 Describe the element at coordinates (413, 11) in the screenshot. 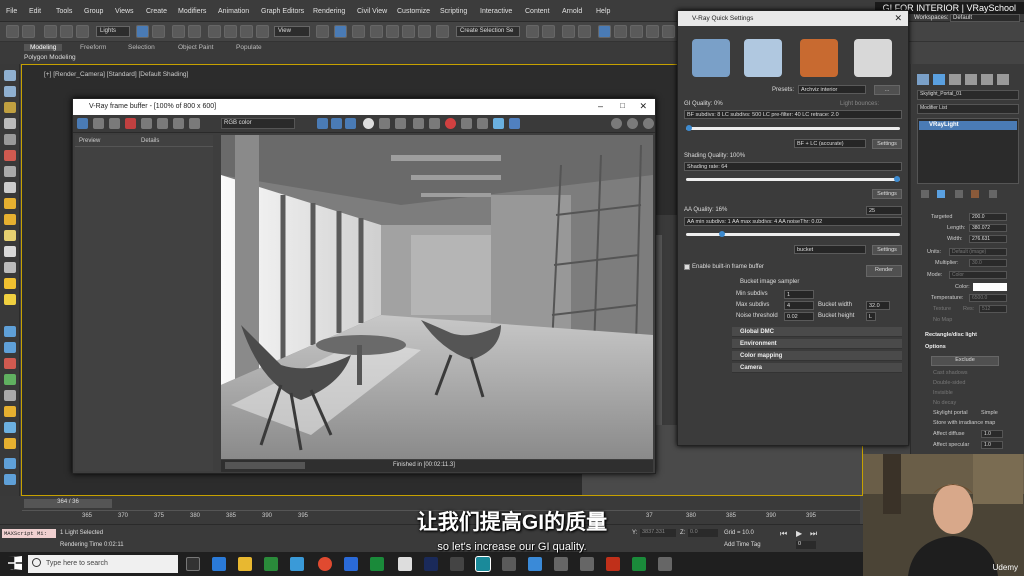

I see `menu-customize: Customize` at that location.